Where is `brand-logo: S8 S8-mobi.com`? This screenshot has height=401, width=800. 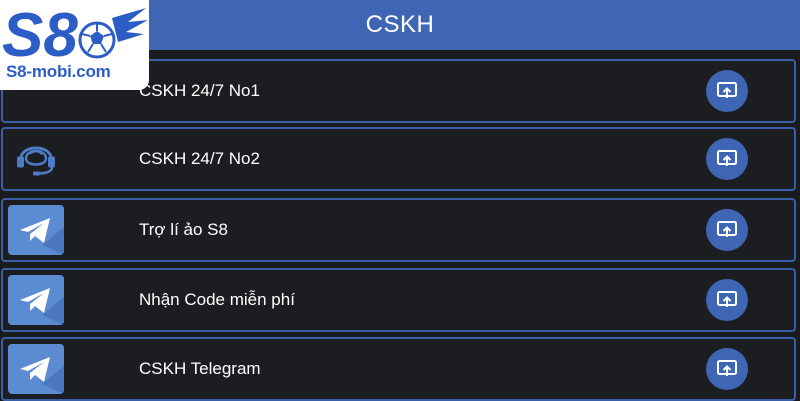
brand-logo: S8 S8-mobi.com is located at coordinates (74, 45).